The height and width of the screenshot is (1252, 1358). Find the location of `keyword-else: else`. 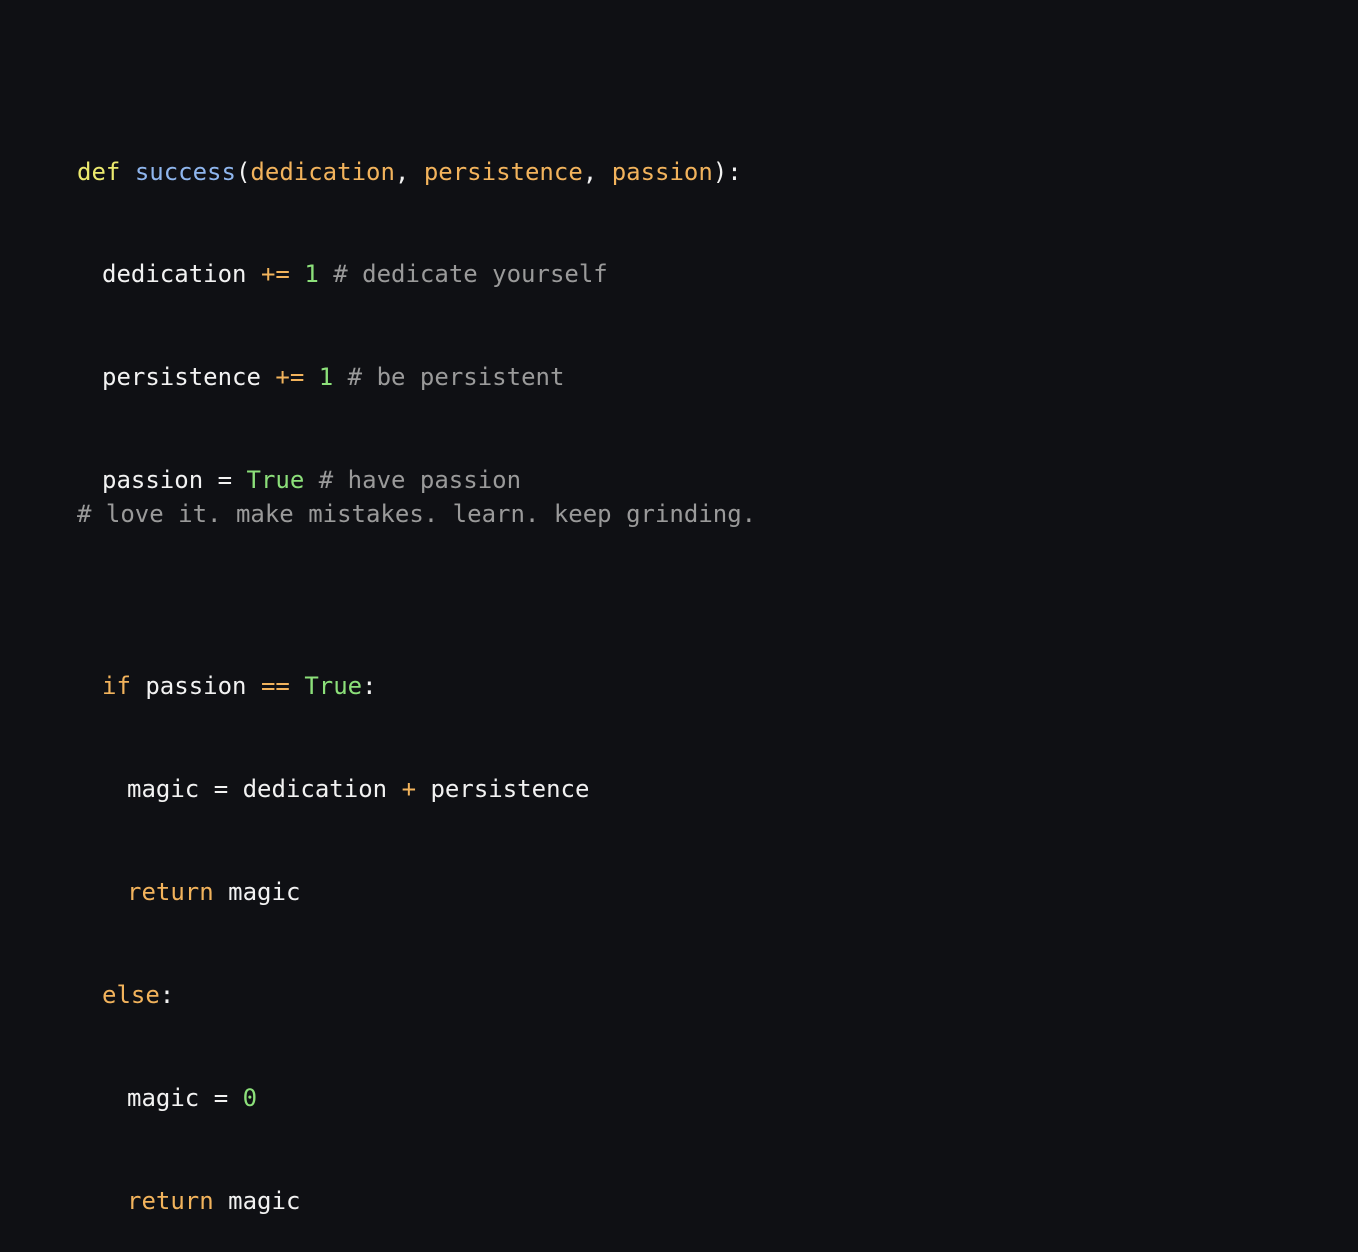

keyword-else: else is located at coordinates (131, 994).